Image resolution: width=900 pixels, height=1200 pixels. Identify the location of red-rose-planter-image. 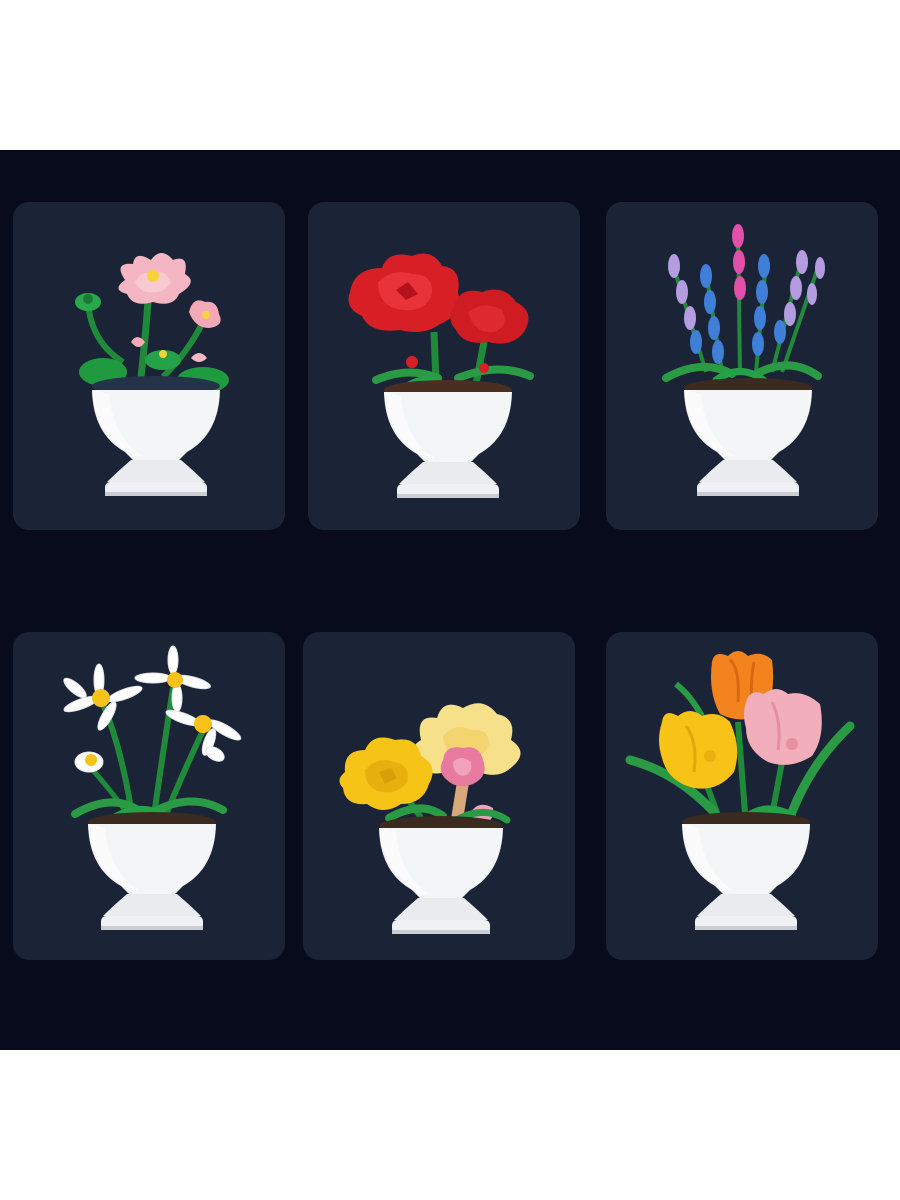
(441, 375).